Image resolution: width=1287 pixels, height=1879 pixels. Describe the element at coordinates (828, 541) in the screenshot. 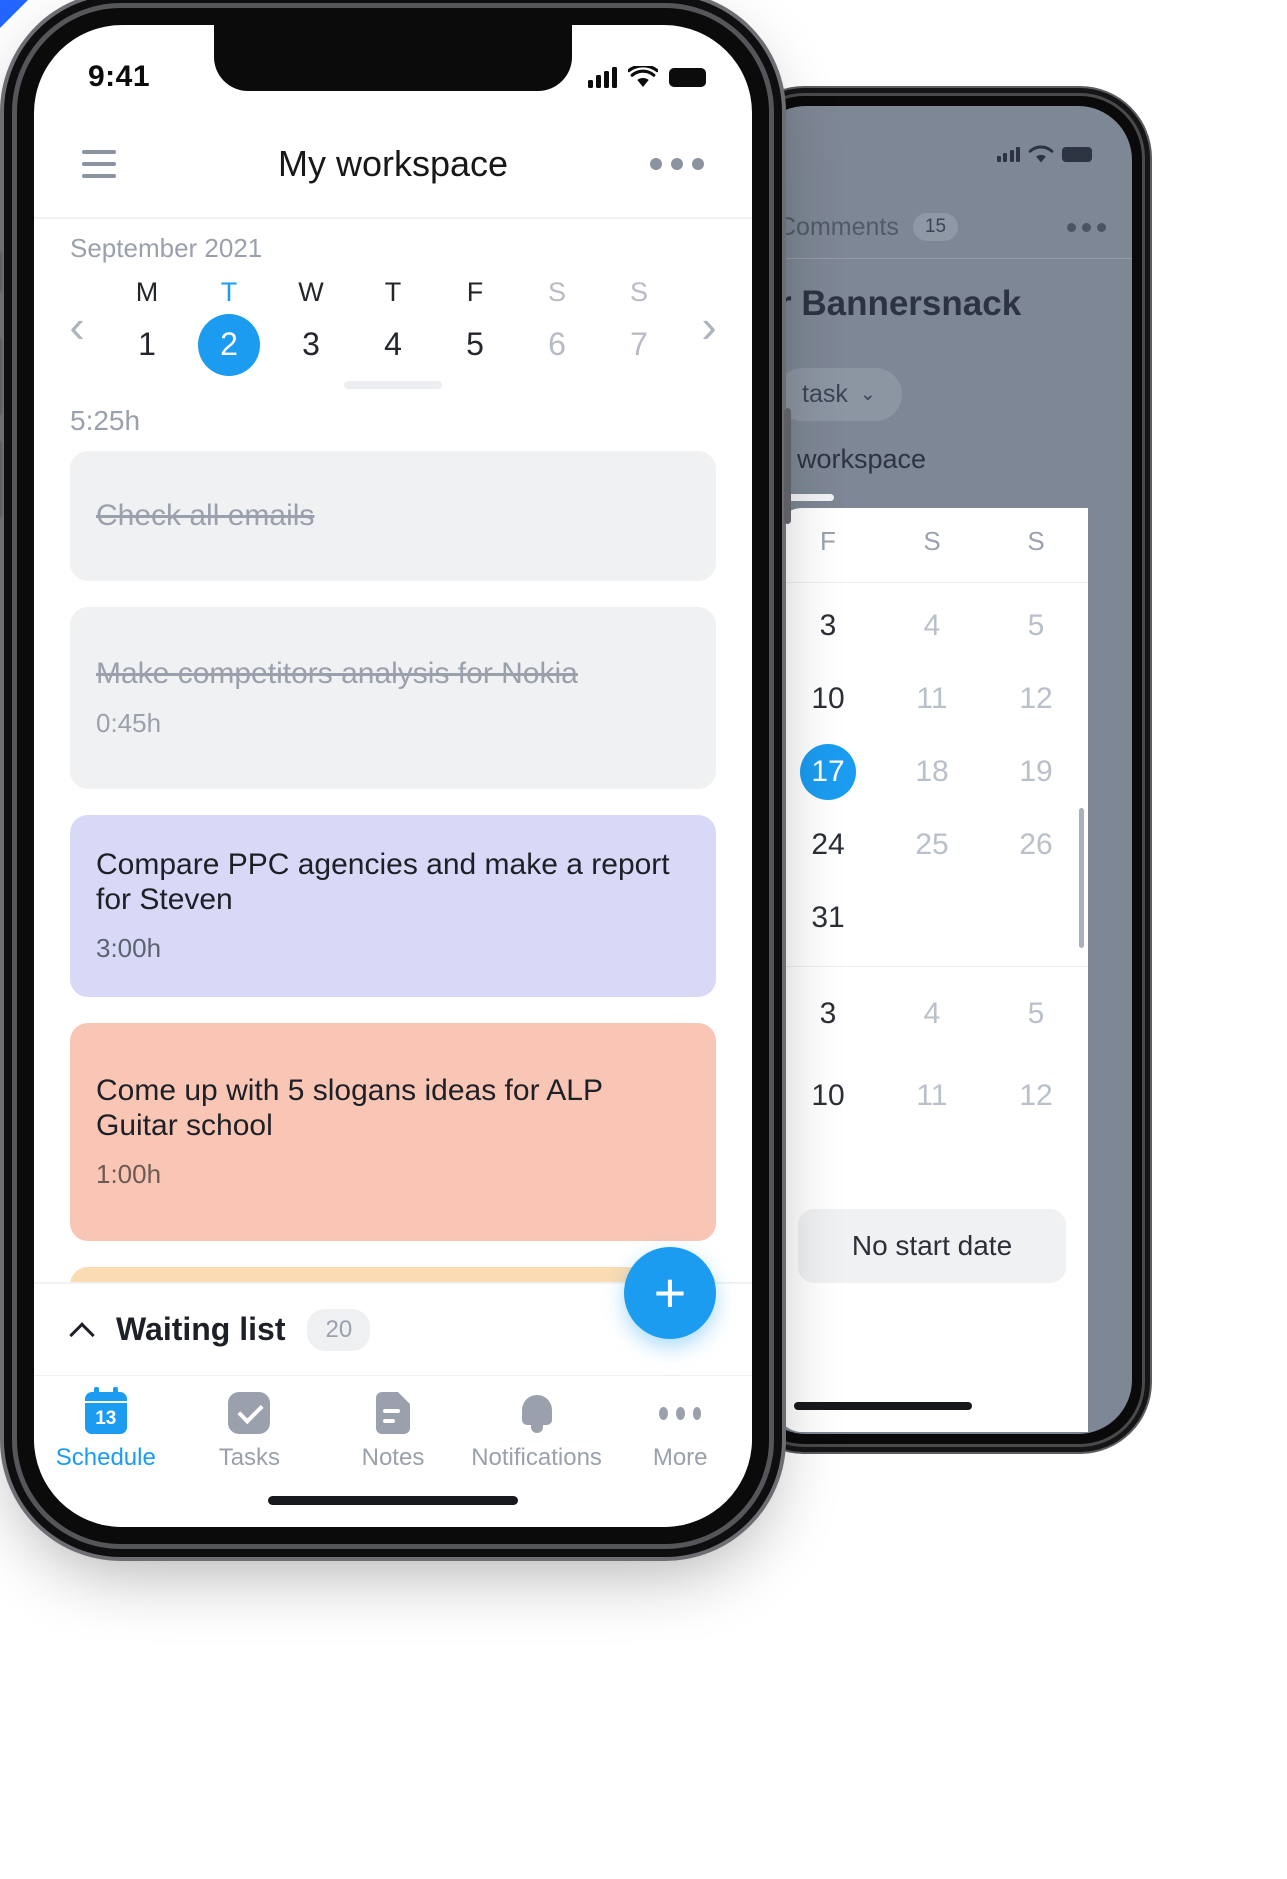

I see `weekday-header-f: F` at that location.